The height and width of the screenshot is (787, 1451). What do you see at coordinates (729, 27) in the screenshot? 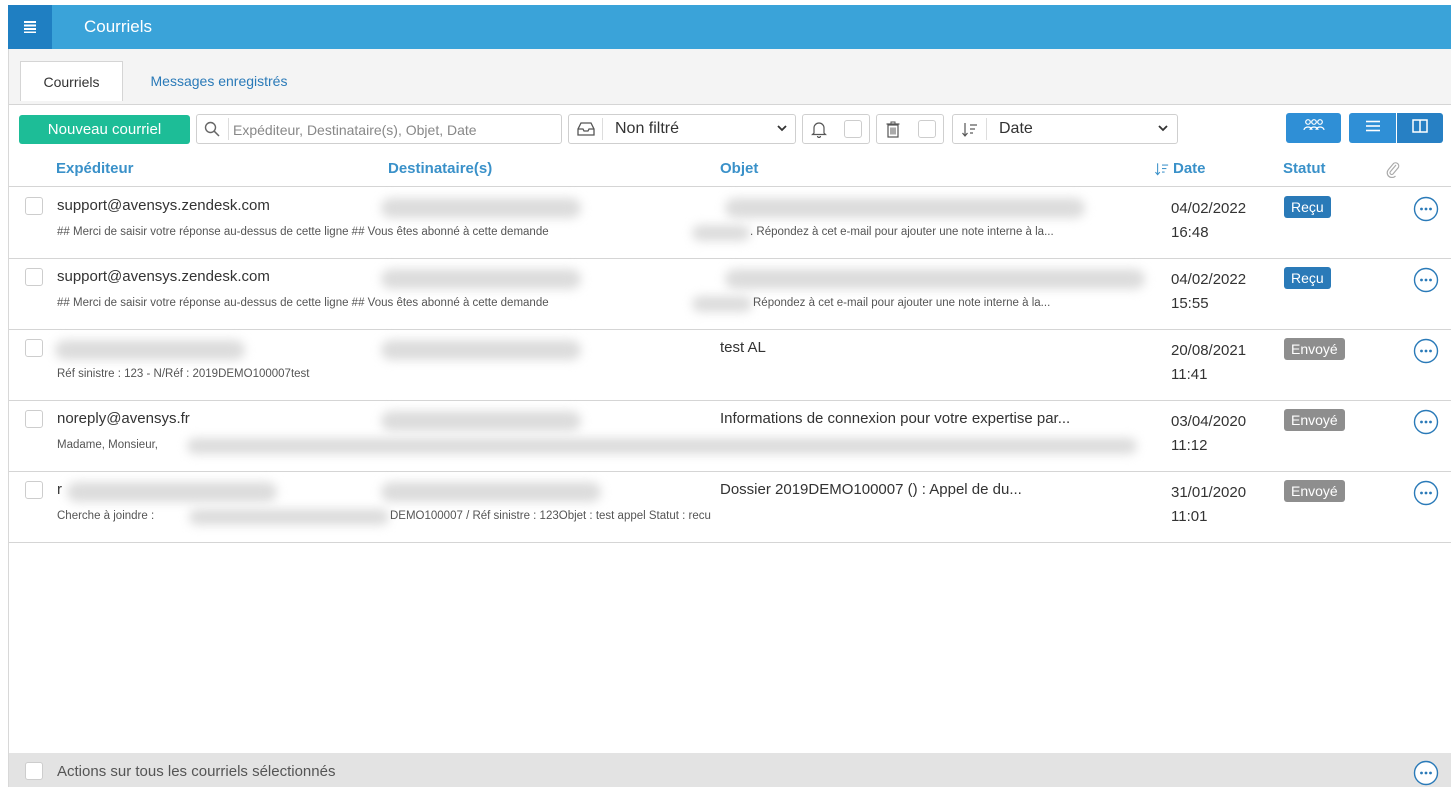
I see `title-bar: Courriels` at bounding box center [729, 27].